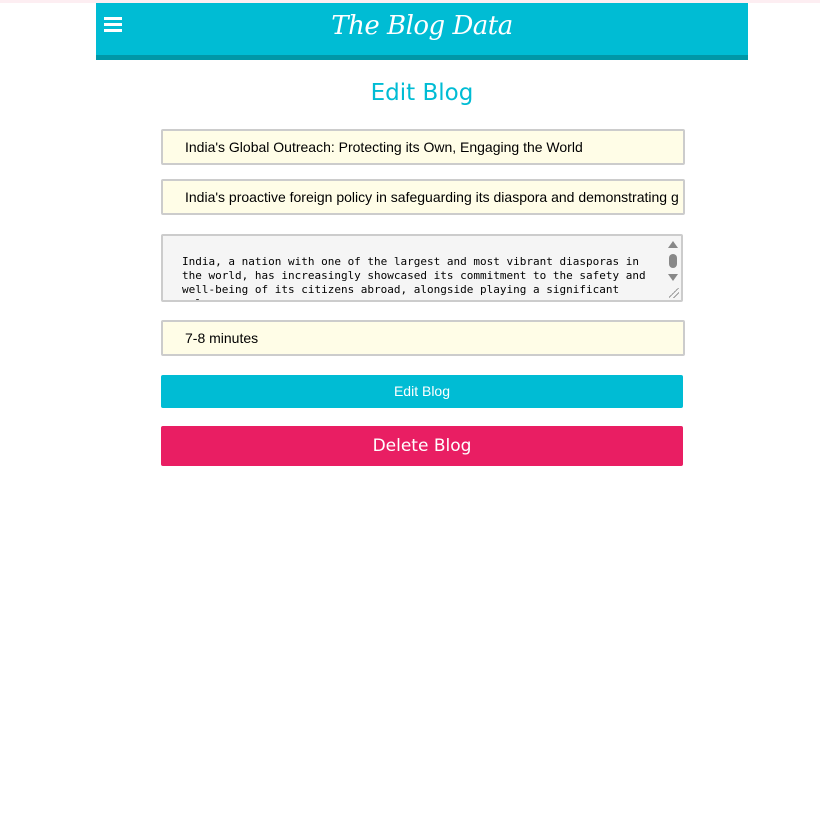  What do you see at coordinates (422, 391) in the screenshot?
I see `edit-blog-button: Edit Blog` at bounding box center [422, 391].